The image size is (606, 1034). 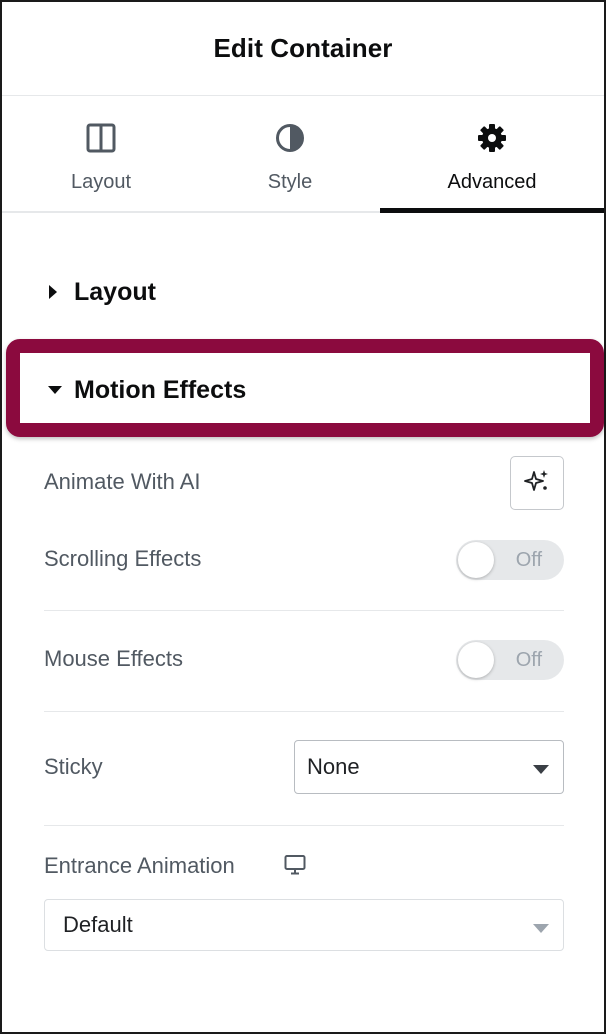 What do you see at coordinates (115, 291) in the screenshot?
I see `section-layout-label: Layout` at bounding box center [115, 291].